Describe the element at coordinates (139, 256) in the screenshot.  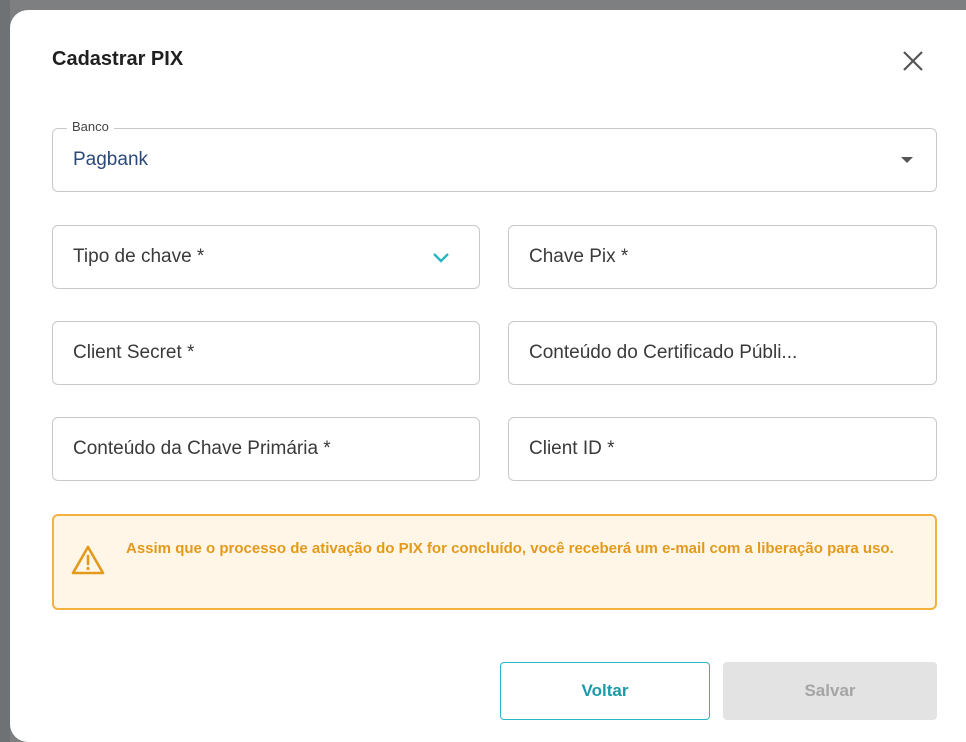
I see `tipo-chave-placeholder: Tipo de chave *` at that location.